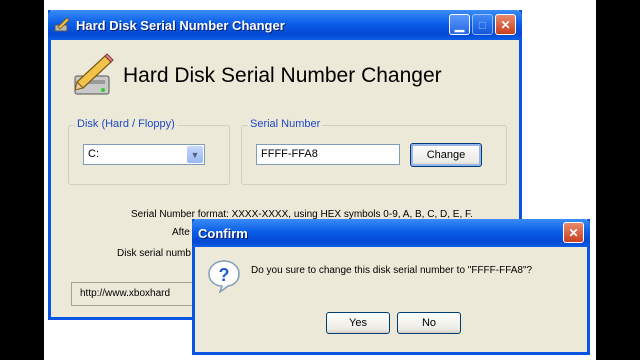 Image resolution: width=640 pixels, height=360 pixels. What do you see at coordinates (154, 253) in the screenshot?
I see `info-line-3: Disk serial numb` at bounding box center [154, 253].